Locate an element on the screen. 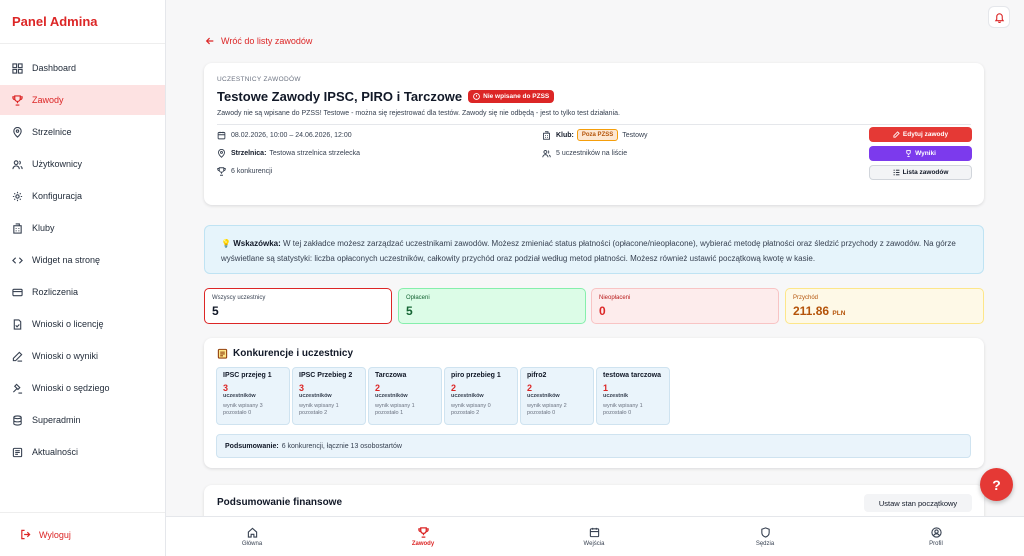 The width and height of the screenshot is (1024, 556). club-label: Klub: is located at coordinates (565, 135).